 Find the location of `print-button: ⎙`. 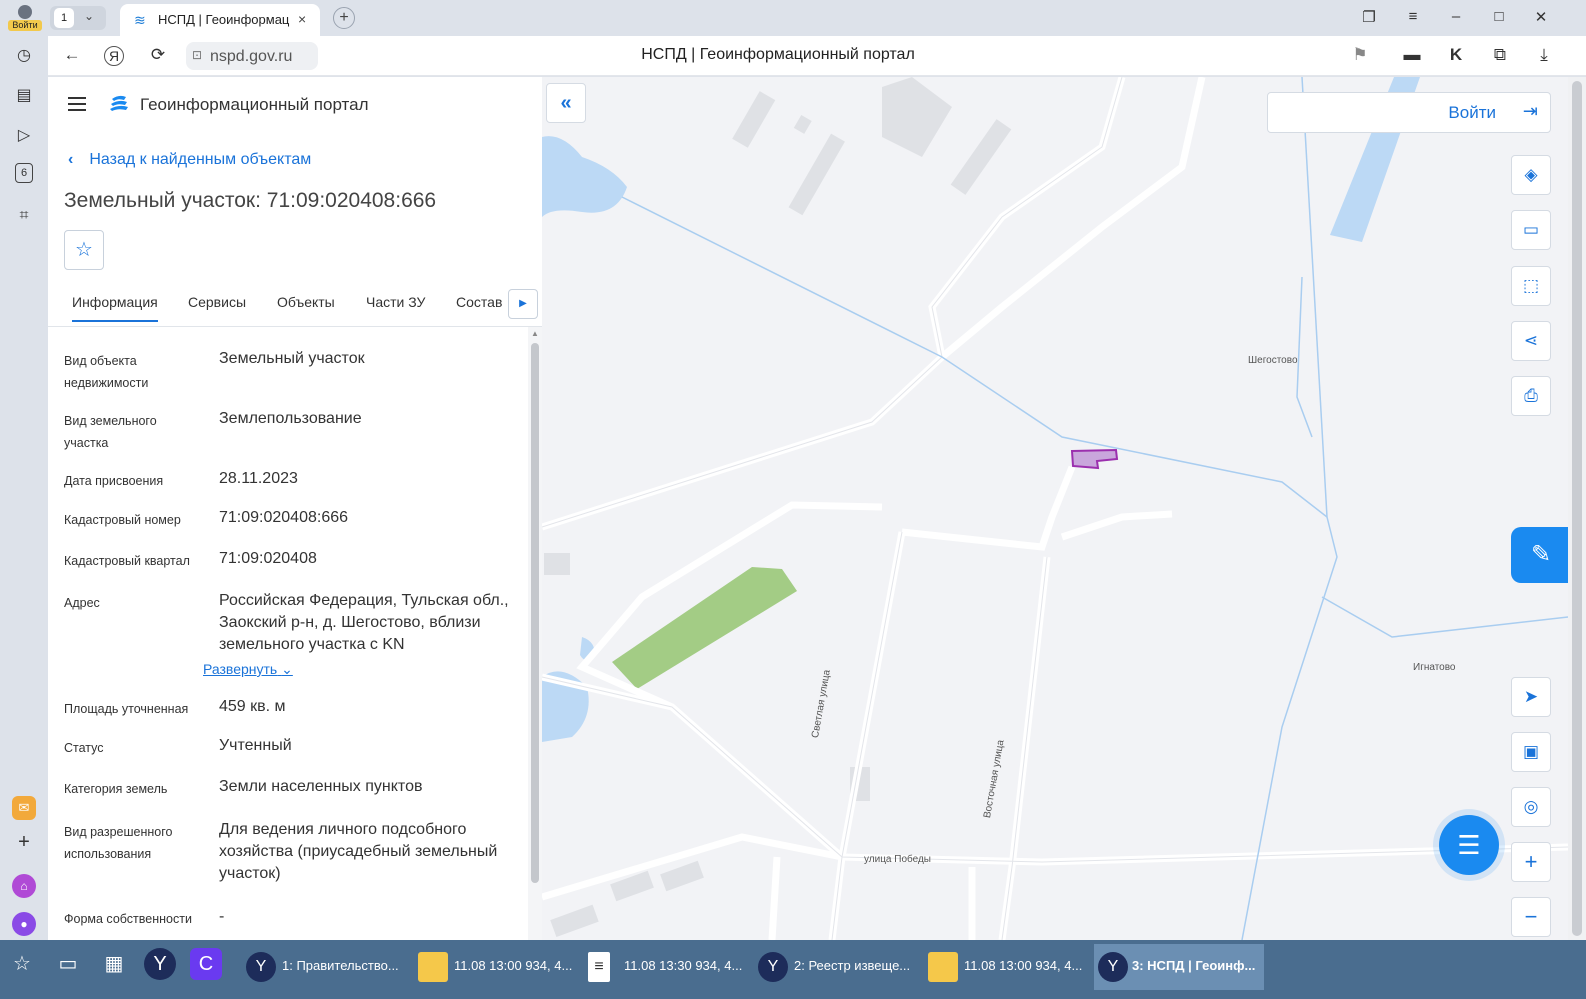

print-button: ⎙ is located at coordinates (1531, 396).